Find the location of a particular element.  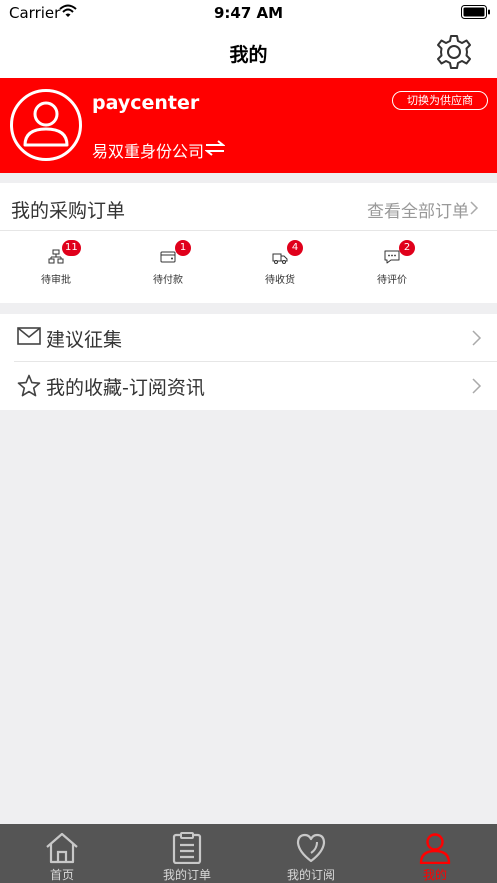

comment-icon is located at coordinates (392, 257).